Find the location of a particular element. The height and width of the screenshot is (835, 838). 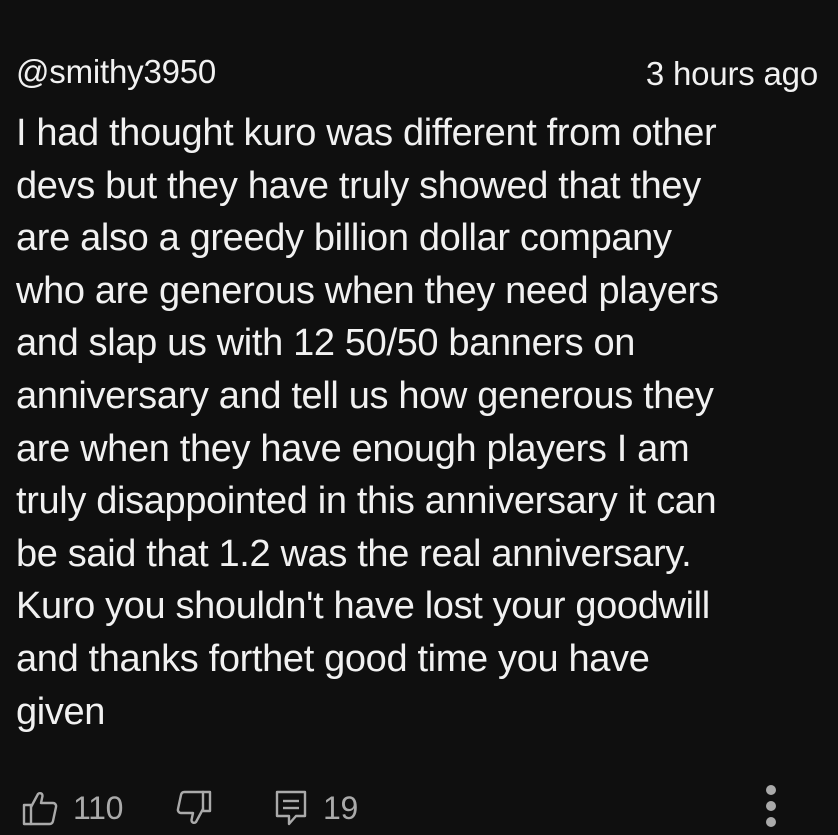

more-vertical-icon is located at coordinates (771, 808).